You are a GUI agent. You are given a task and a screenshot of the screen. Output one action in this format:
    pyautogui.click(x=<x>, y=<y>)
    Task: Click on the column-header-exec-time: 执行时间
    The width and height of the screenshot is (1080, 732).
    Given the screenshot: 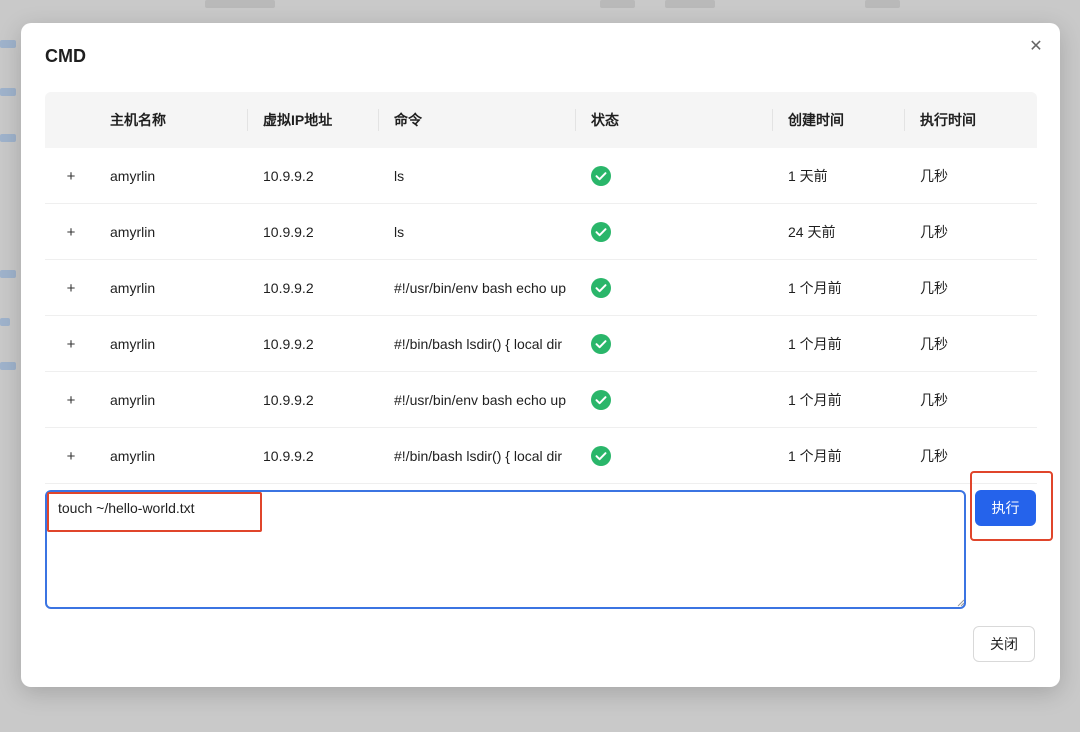 What is the action you would take?
    pyautogui.click(x=948, y=120)
    